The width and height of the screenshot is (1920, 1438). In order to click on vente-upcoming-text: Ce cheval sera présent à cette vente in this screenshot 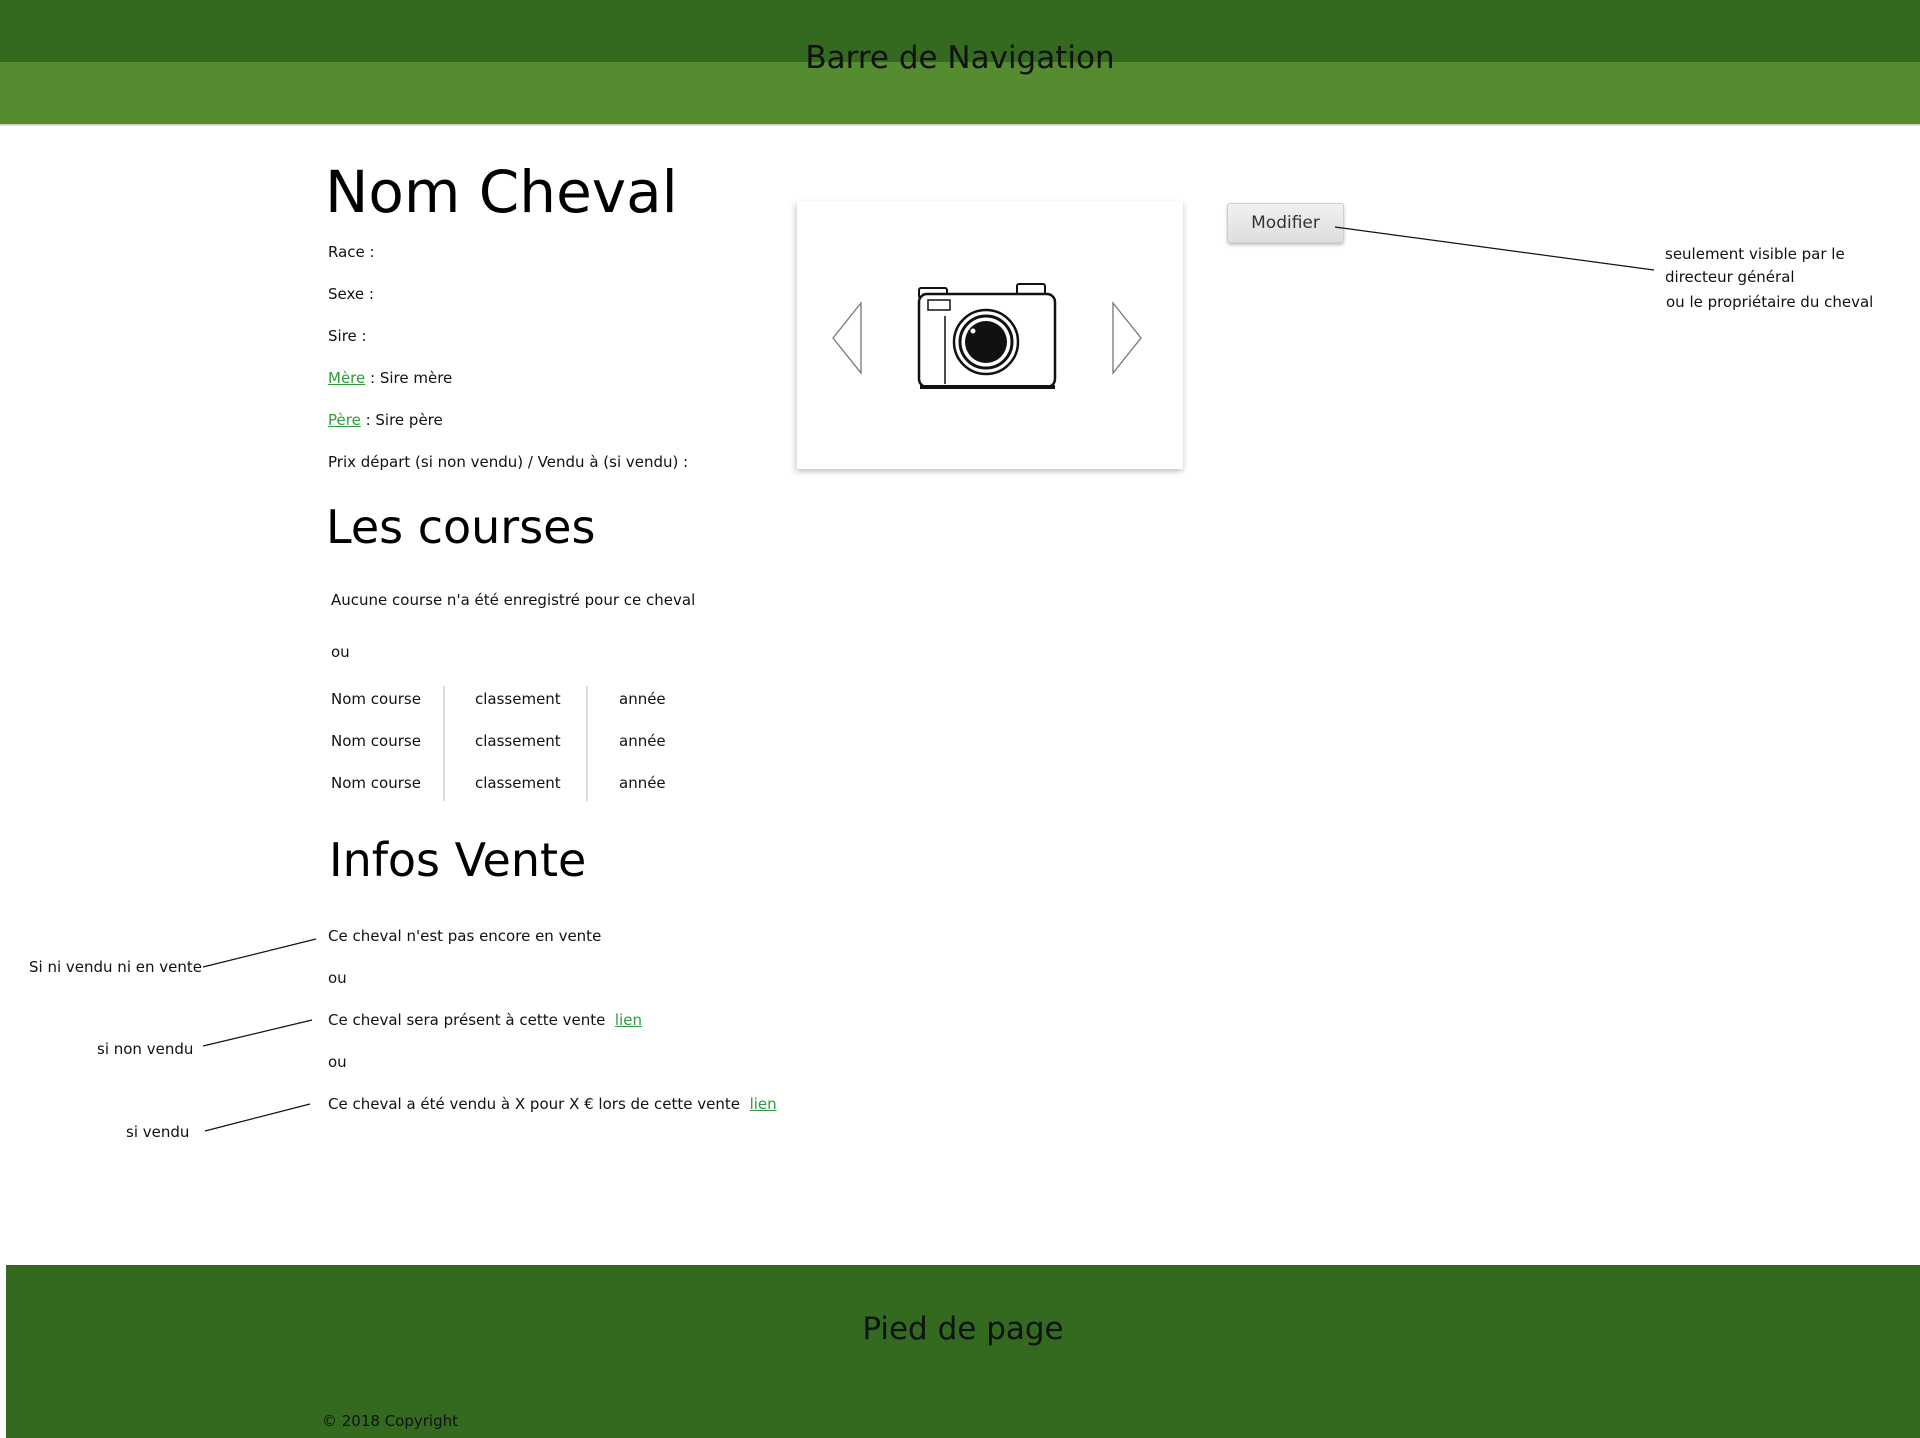, I will do `click(467, 1020)`.